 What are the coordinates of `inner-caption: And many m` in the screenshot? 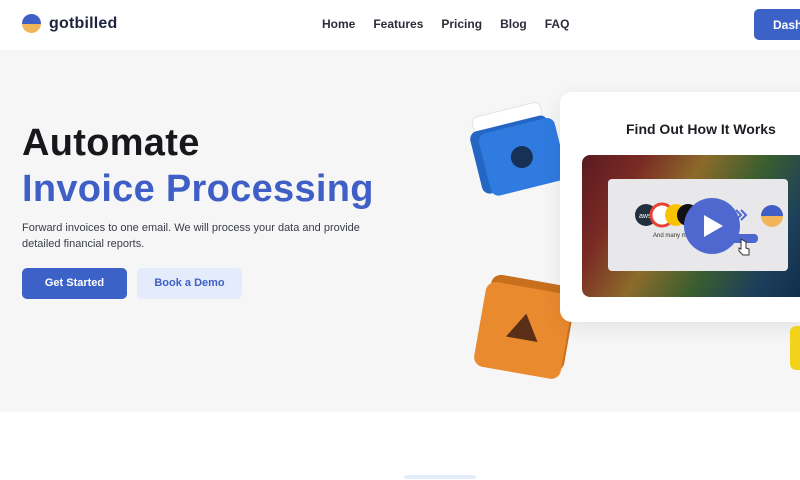 It's located at (670, 236).